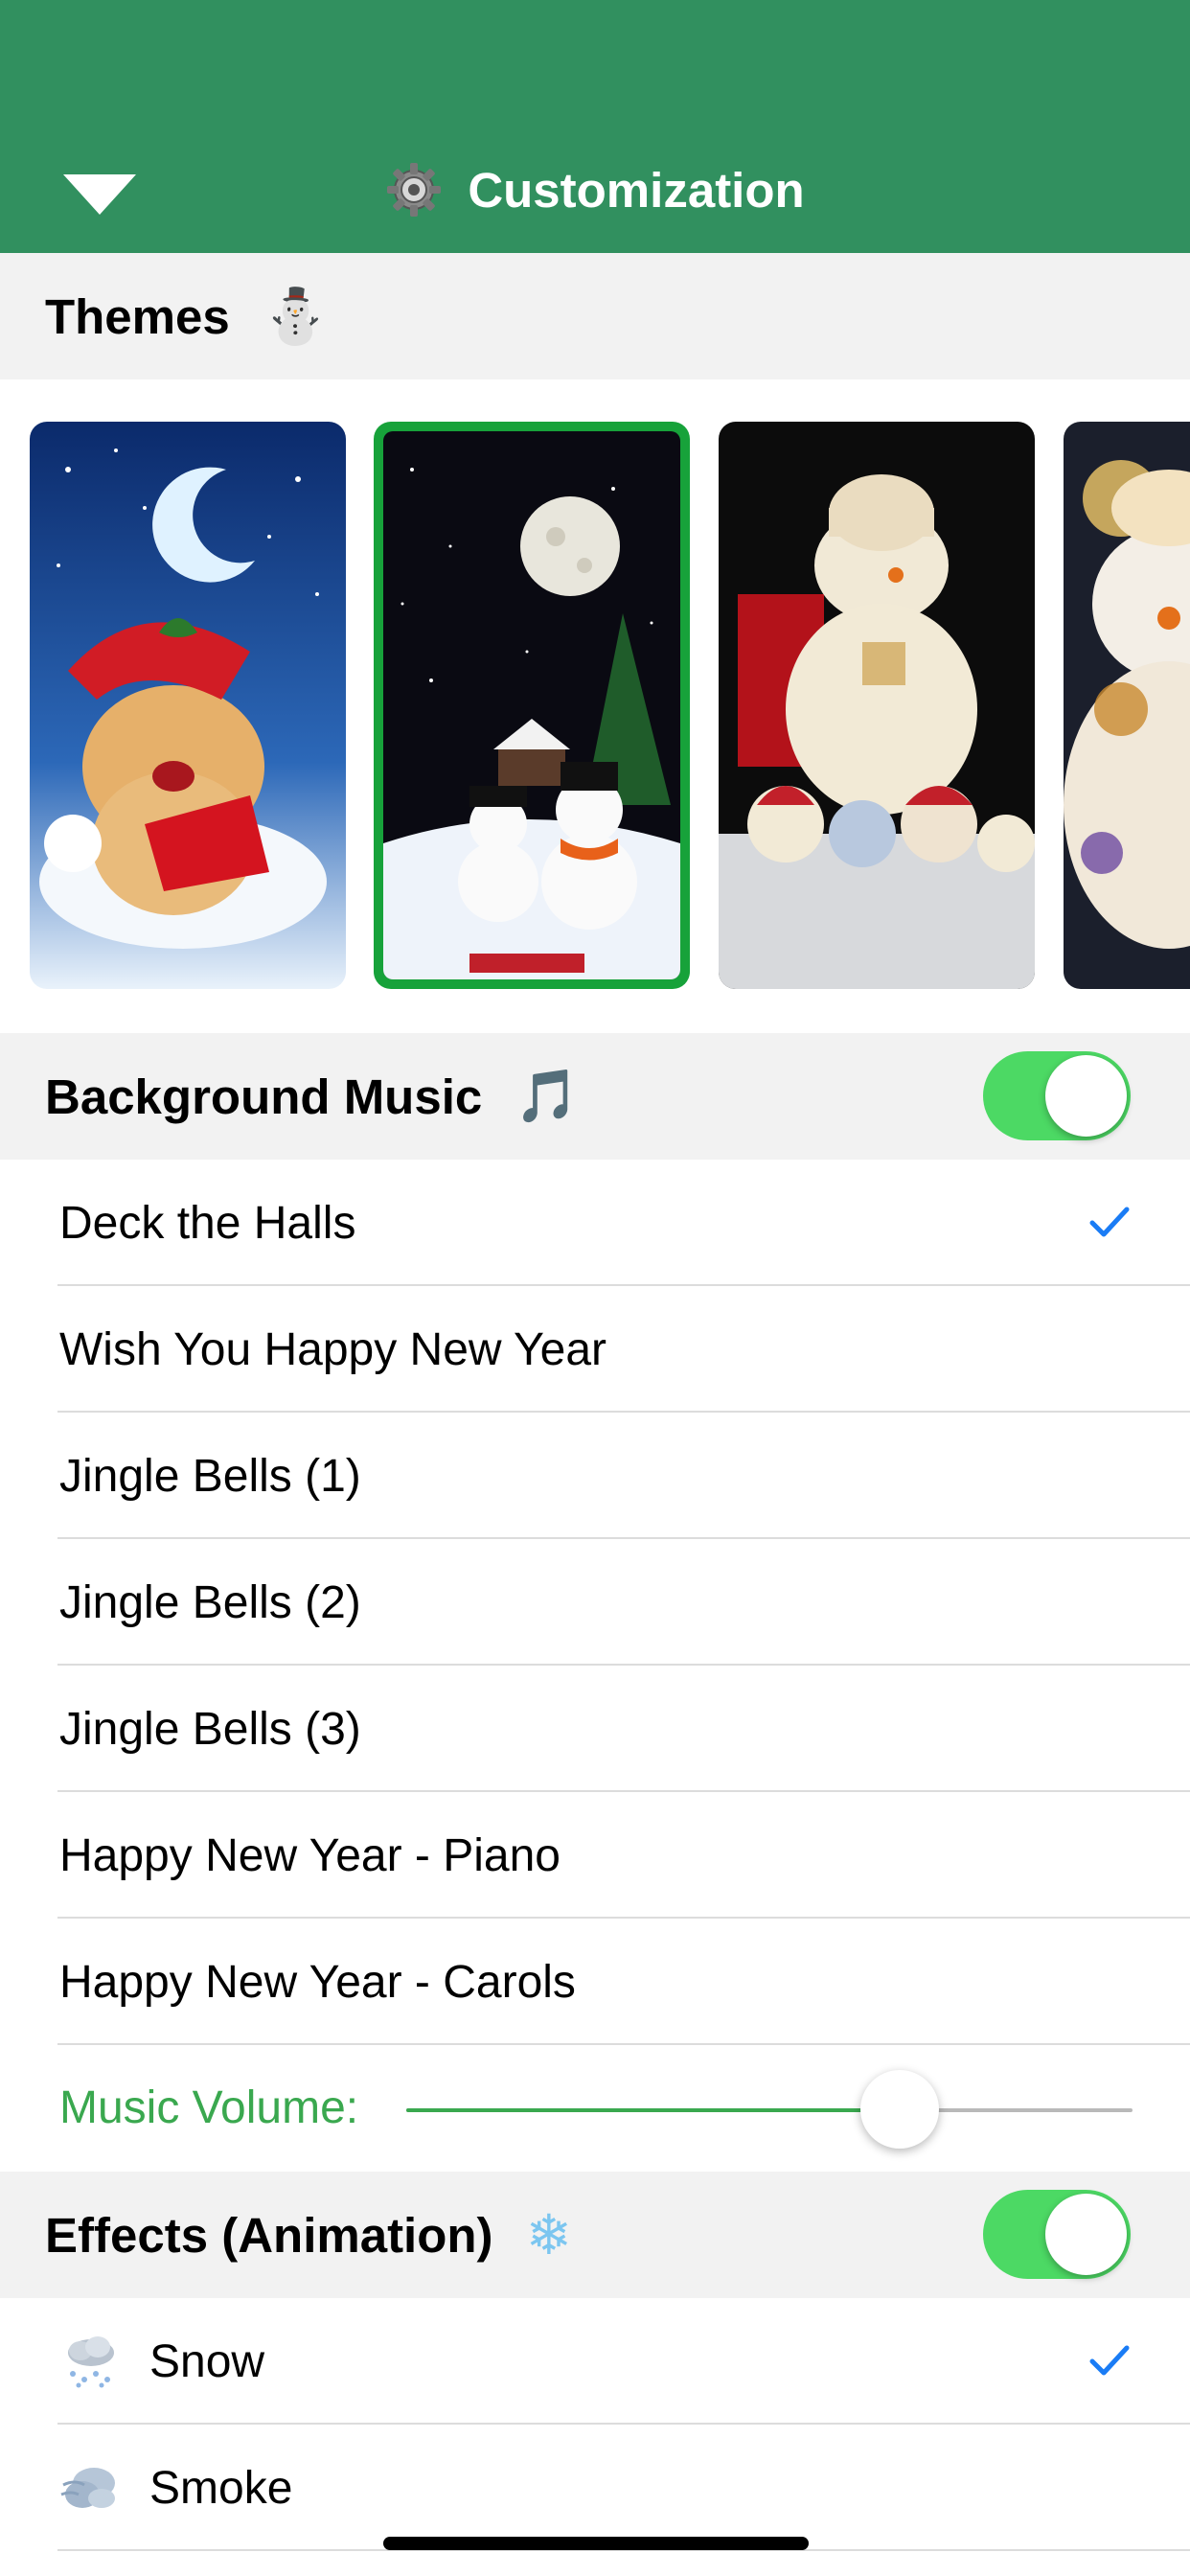  What do you see at coordinates (595, 1223) in the screenshot?
I see `song-row: Deck the Halls` at bounding box center [595, 1223].